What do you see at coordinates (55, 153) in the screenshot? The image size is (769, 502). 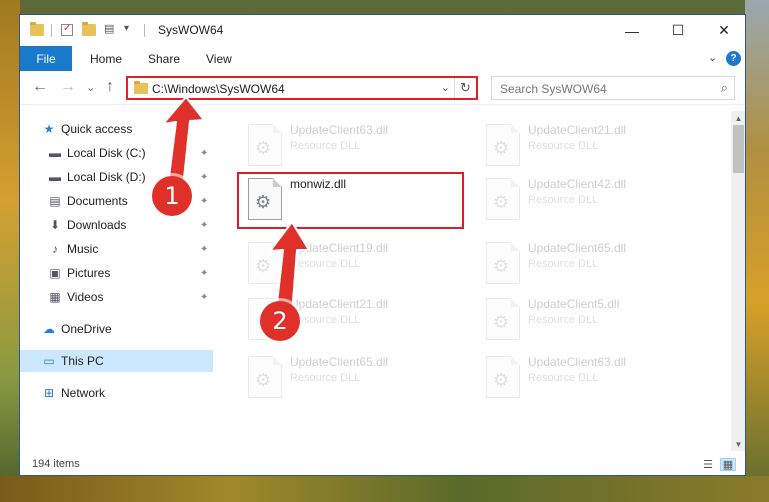 I see `drive-icon: ▬` at bounding box center [55, 153].